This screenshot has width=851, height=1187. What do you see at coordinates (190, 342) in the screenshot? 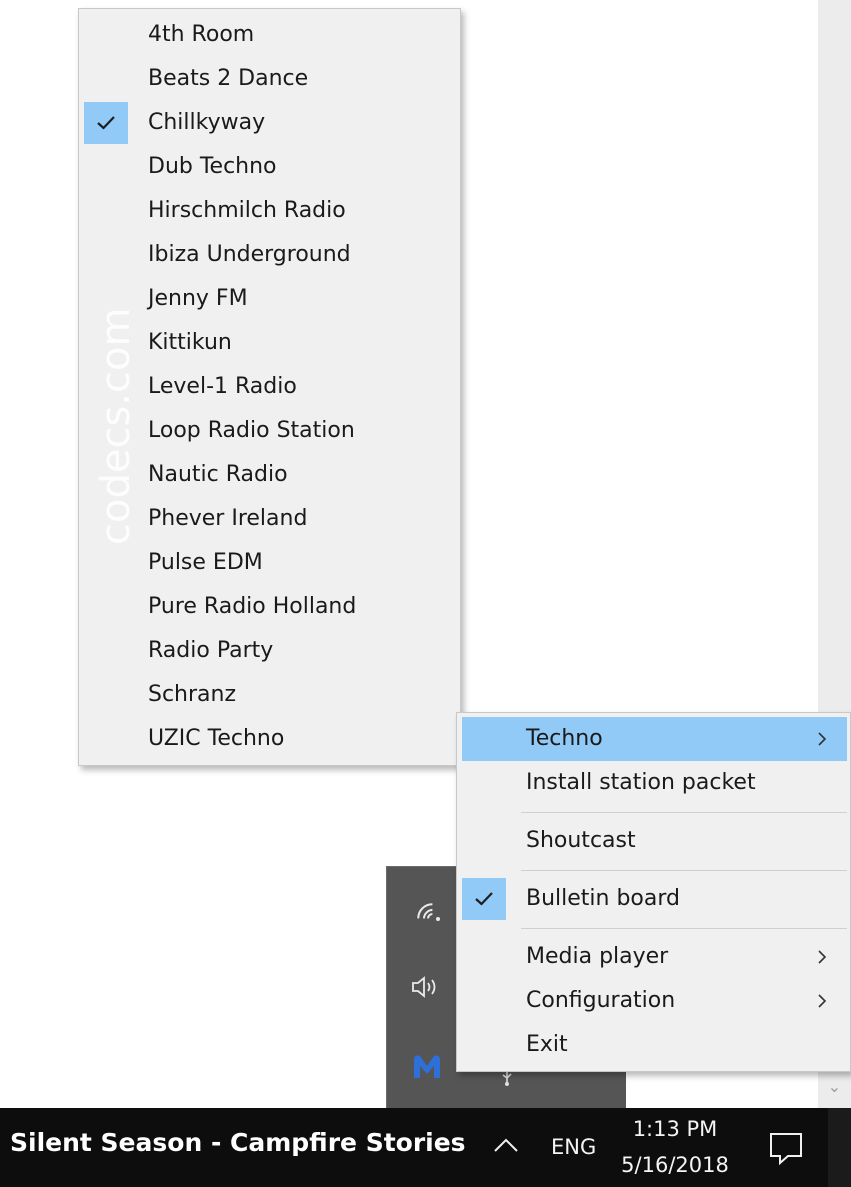
I see `station-label: Kittikun` at bounding box center [190, 342].